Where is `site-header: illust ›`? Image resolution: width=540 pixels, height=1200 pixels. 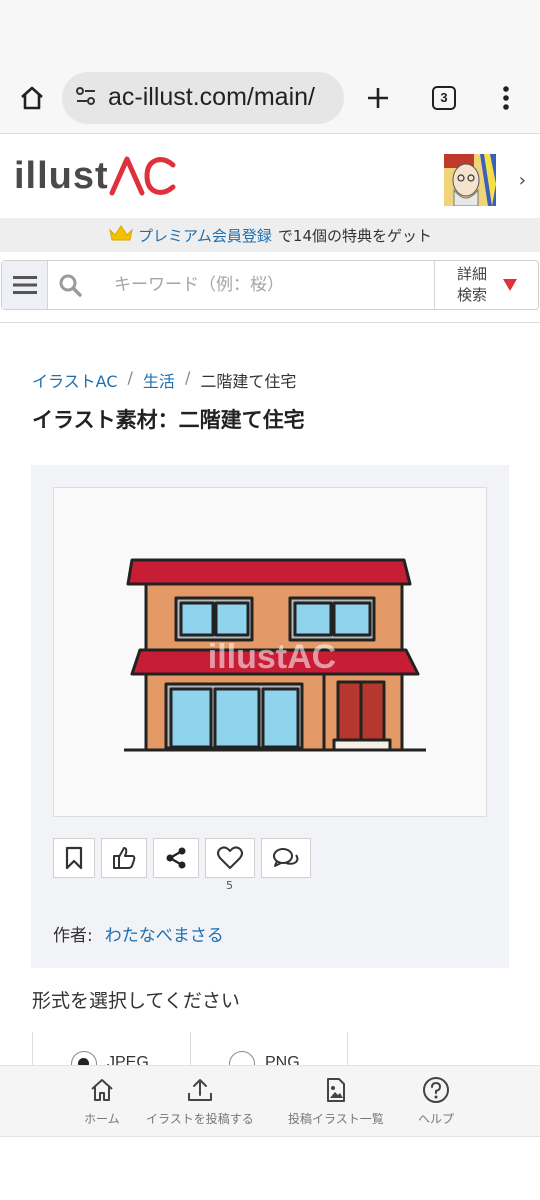
site-header: illust › is located at coordinates (270, 176).